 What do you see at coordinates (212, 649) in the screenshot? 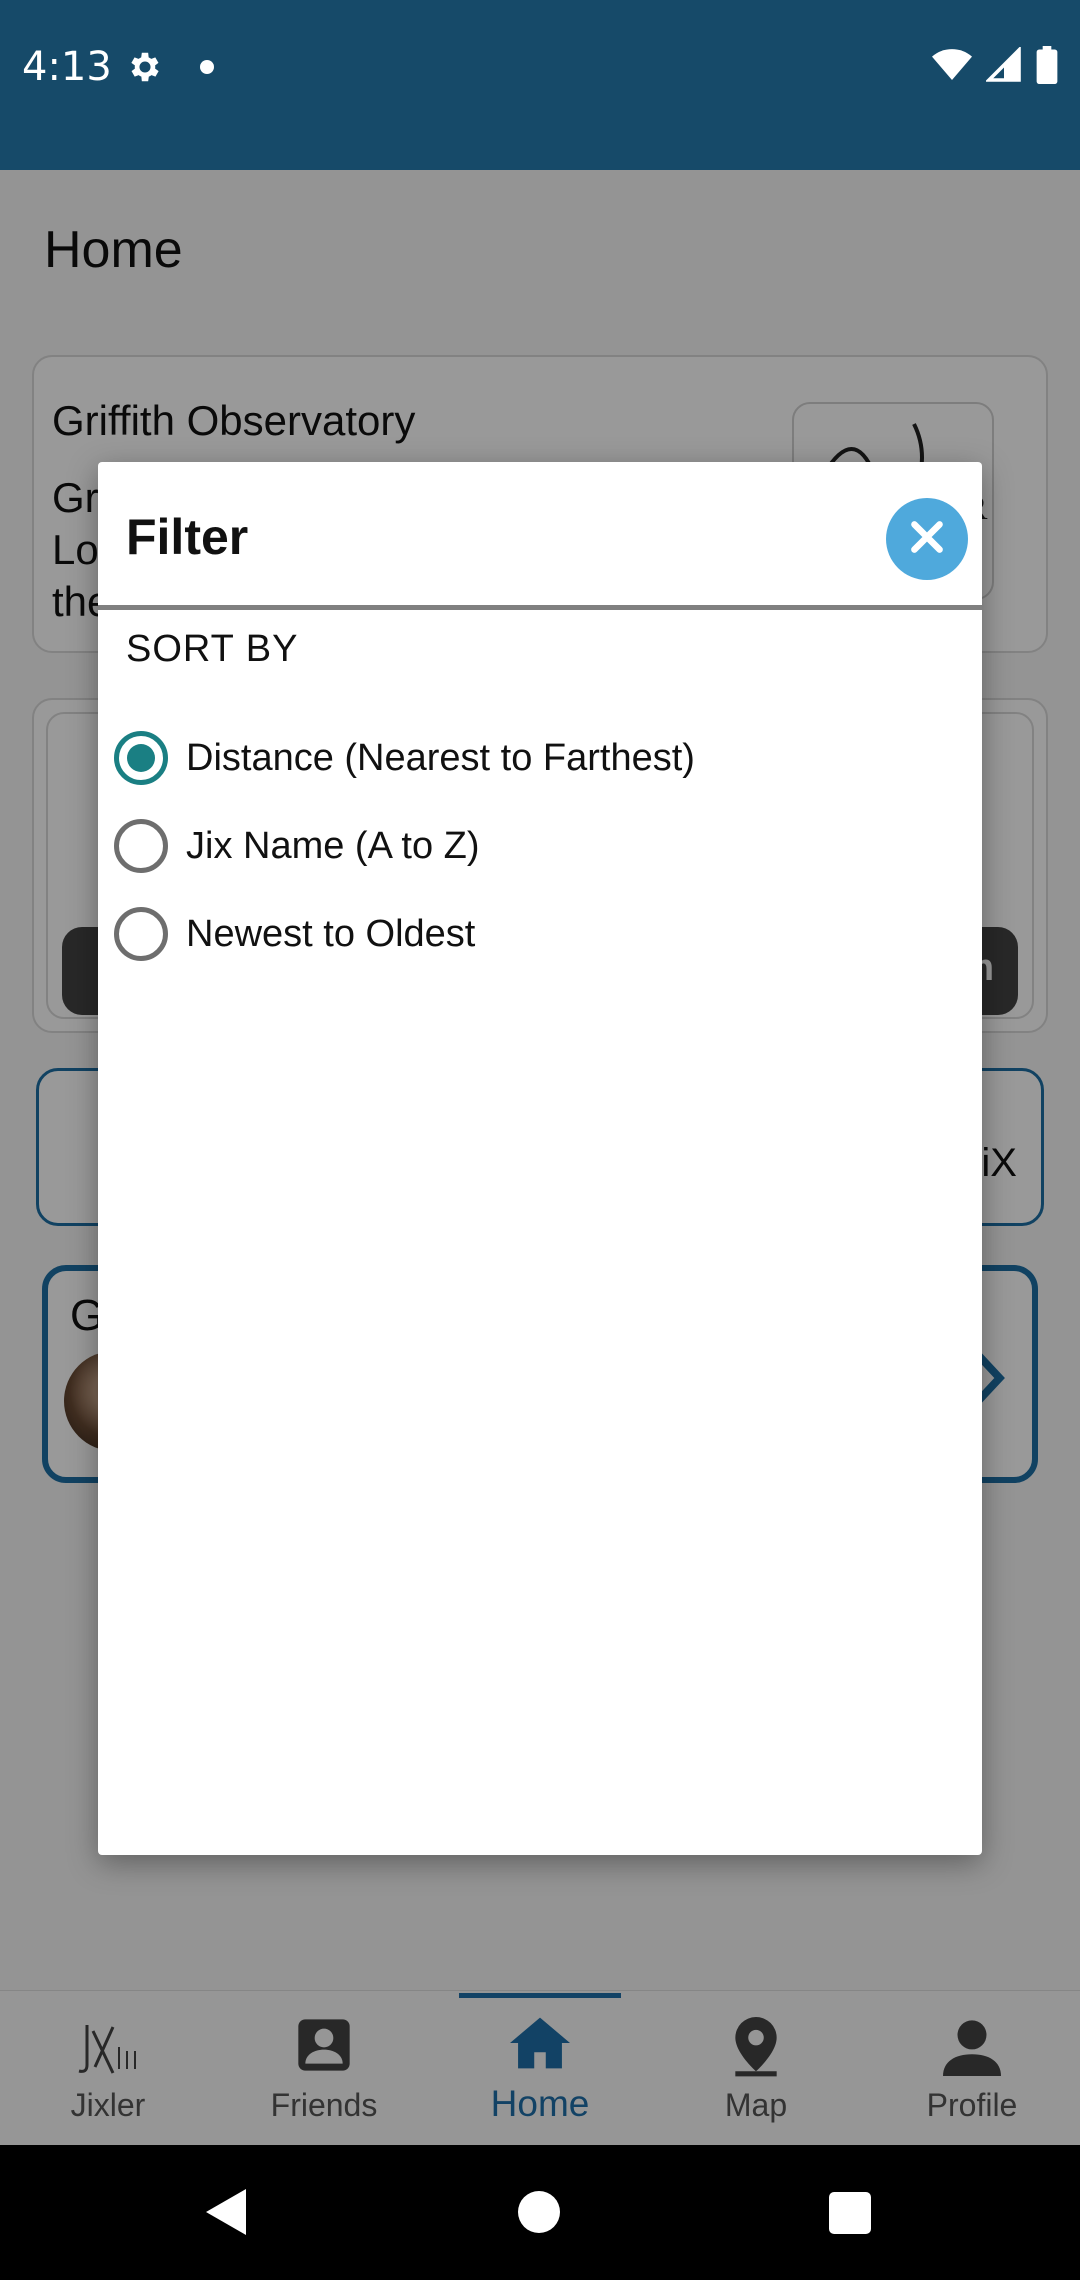
I see `sort-by-label: SORT BY` at bounding box center [212, 649].